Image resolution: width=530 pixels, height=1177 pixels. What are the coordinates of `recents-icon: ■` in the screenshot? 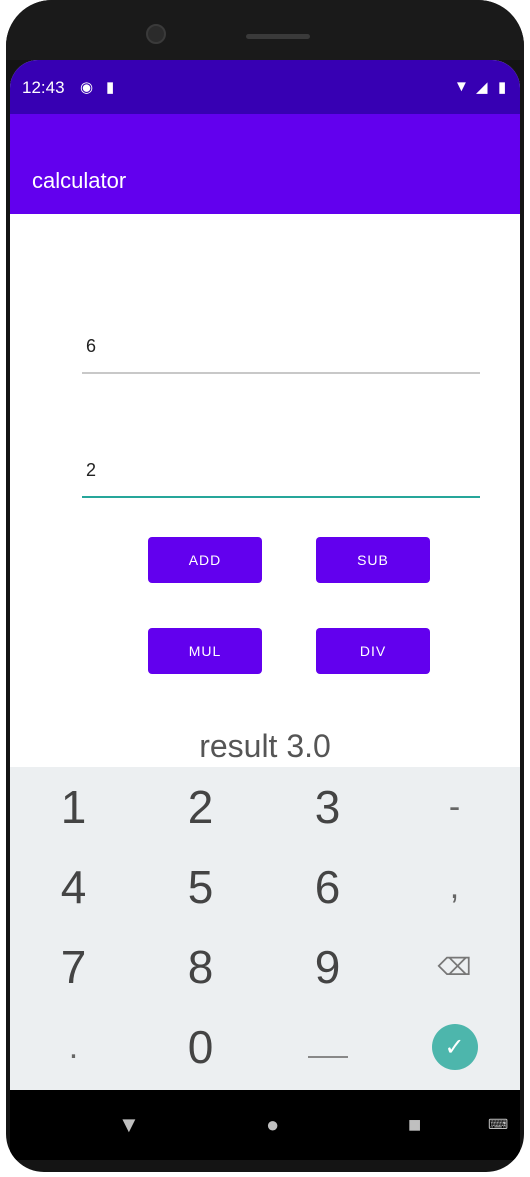 It's located at (414, 1125).